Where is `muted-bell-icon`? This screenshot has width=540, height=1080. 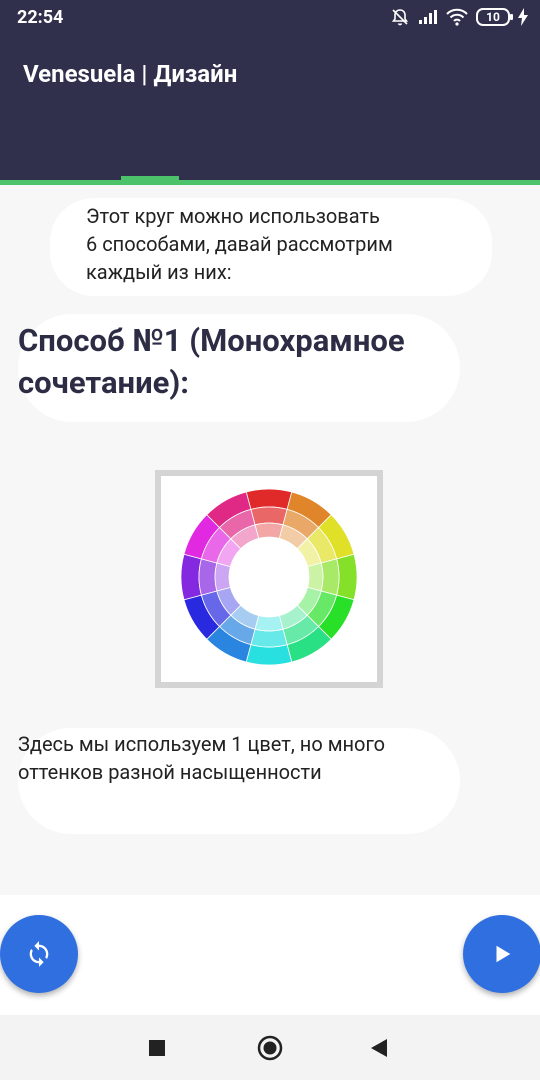 muted-bell-icon is located at coordinates (400, 17).